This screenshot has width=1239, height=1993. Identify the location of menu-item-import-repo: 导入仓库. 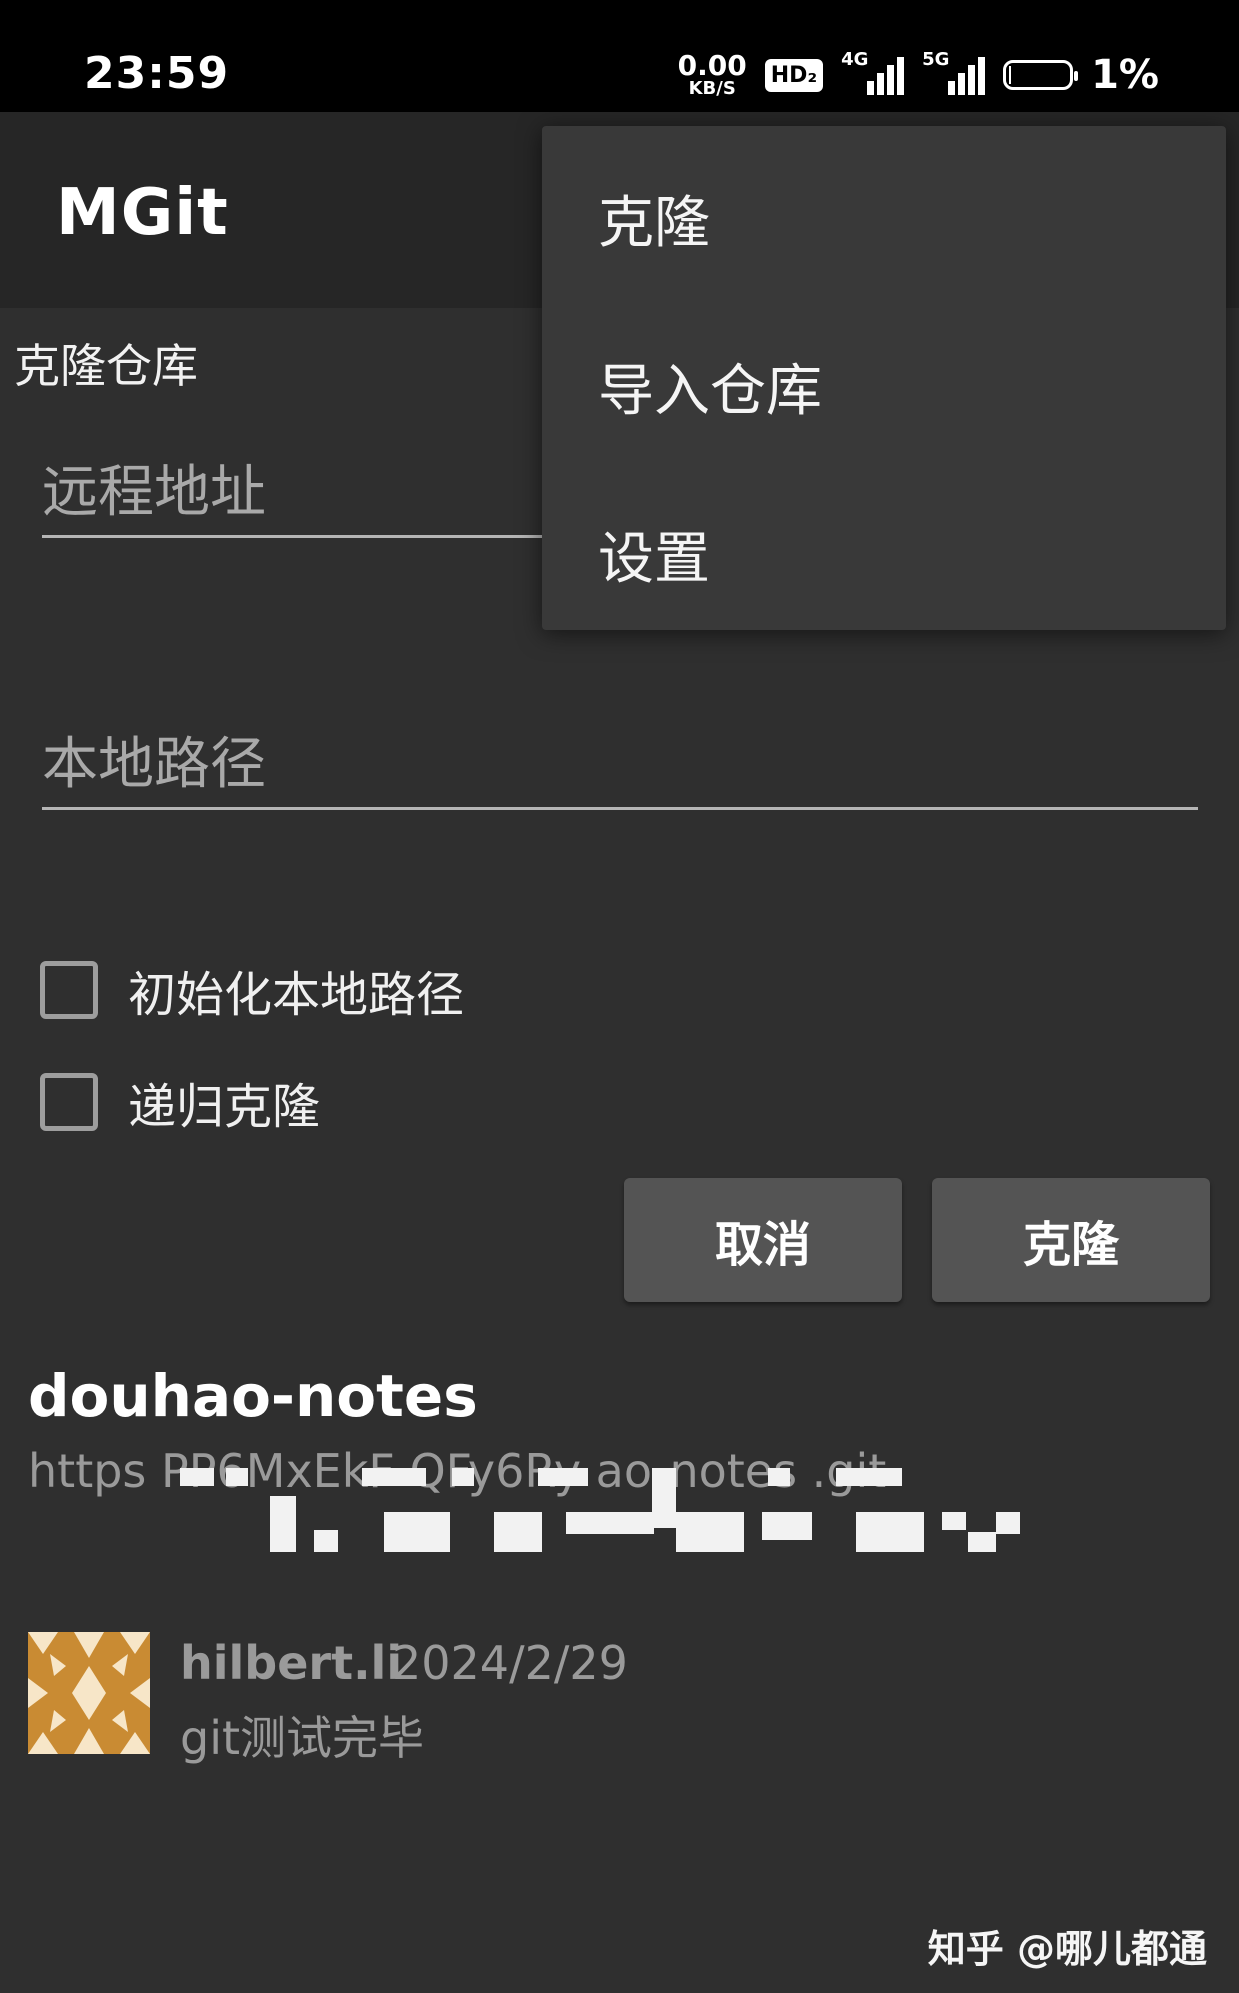
(710, 386).